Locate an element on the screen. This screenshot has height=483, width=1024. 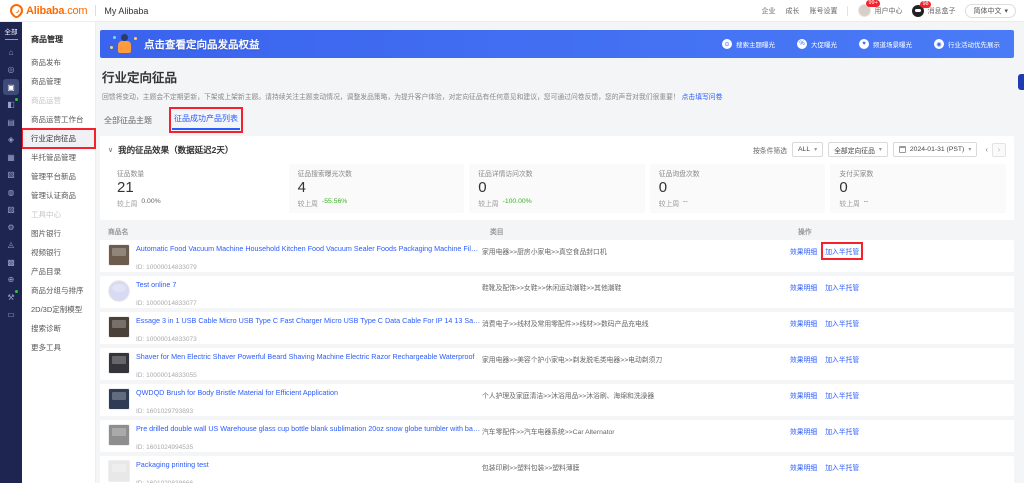
rail-all-button: 全部 is located at coordinates (11, 33).